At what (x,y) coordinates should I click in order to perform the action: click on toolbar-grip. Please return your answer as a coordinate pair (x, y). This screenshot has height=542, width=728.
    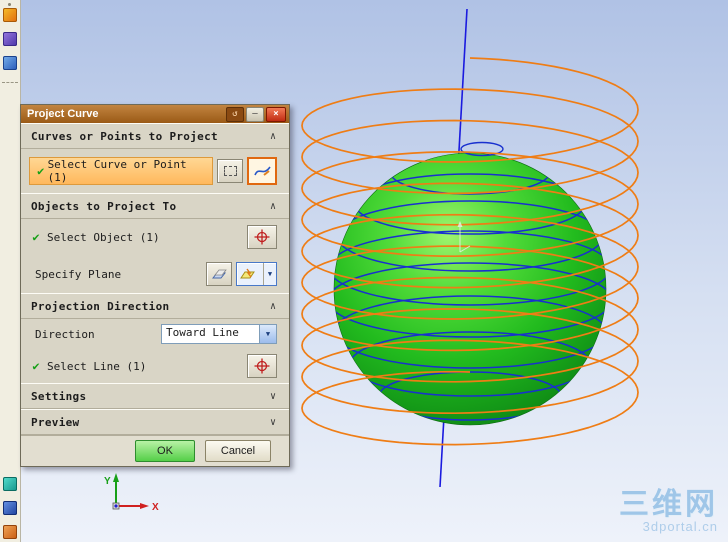
    Looking at the image, I should click on (9, 4).